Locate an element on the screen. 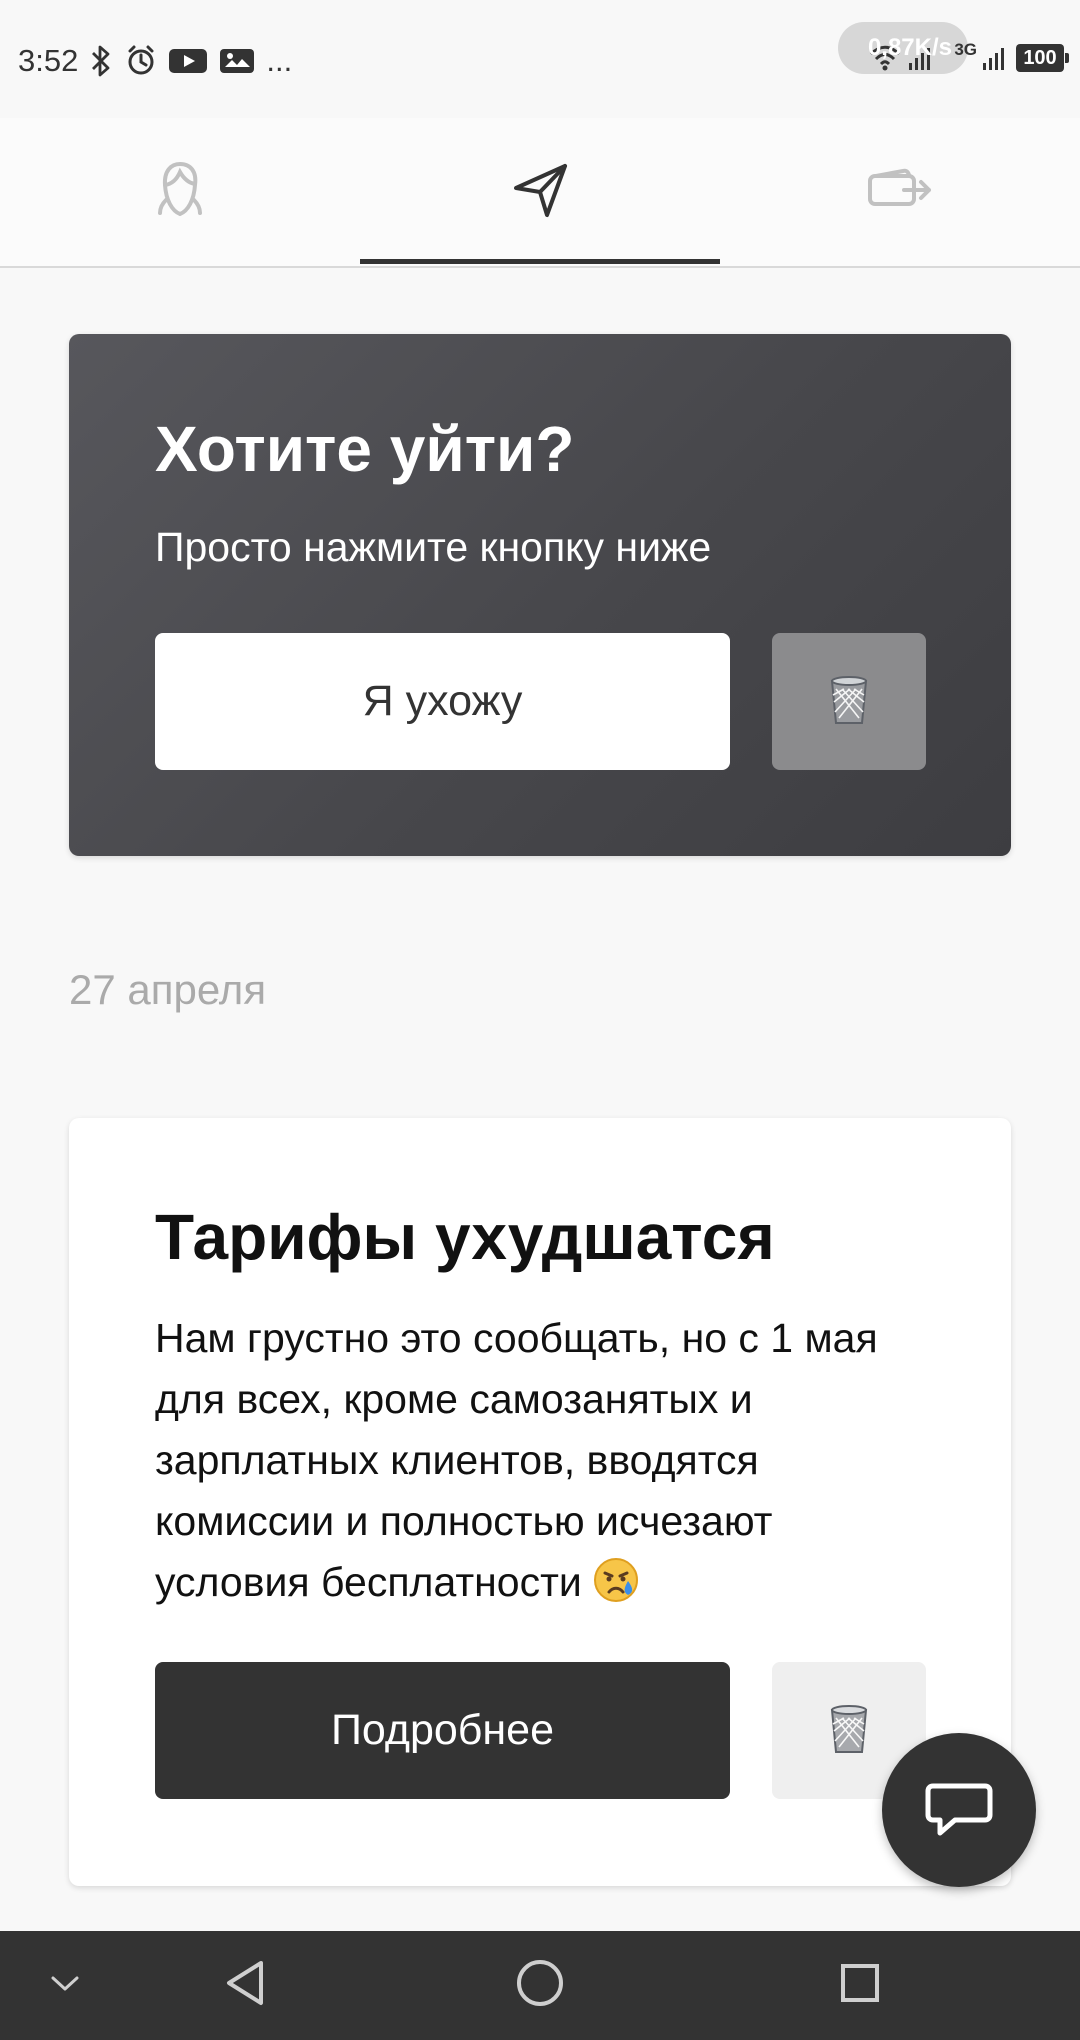  tab-exit is located at coordinates (900, 191).